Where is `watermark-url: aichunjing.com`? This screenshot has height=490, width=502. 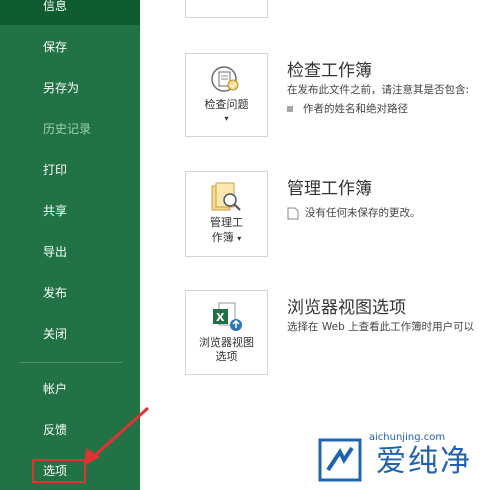 watermark-url: aichunjing.com is located at coordinates (407, 437).